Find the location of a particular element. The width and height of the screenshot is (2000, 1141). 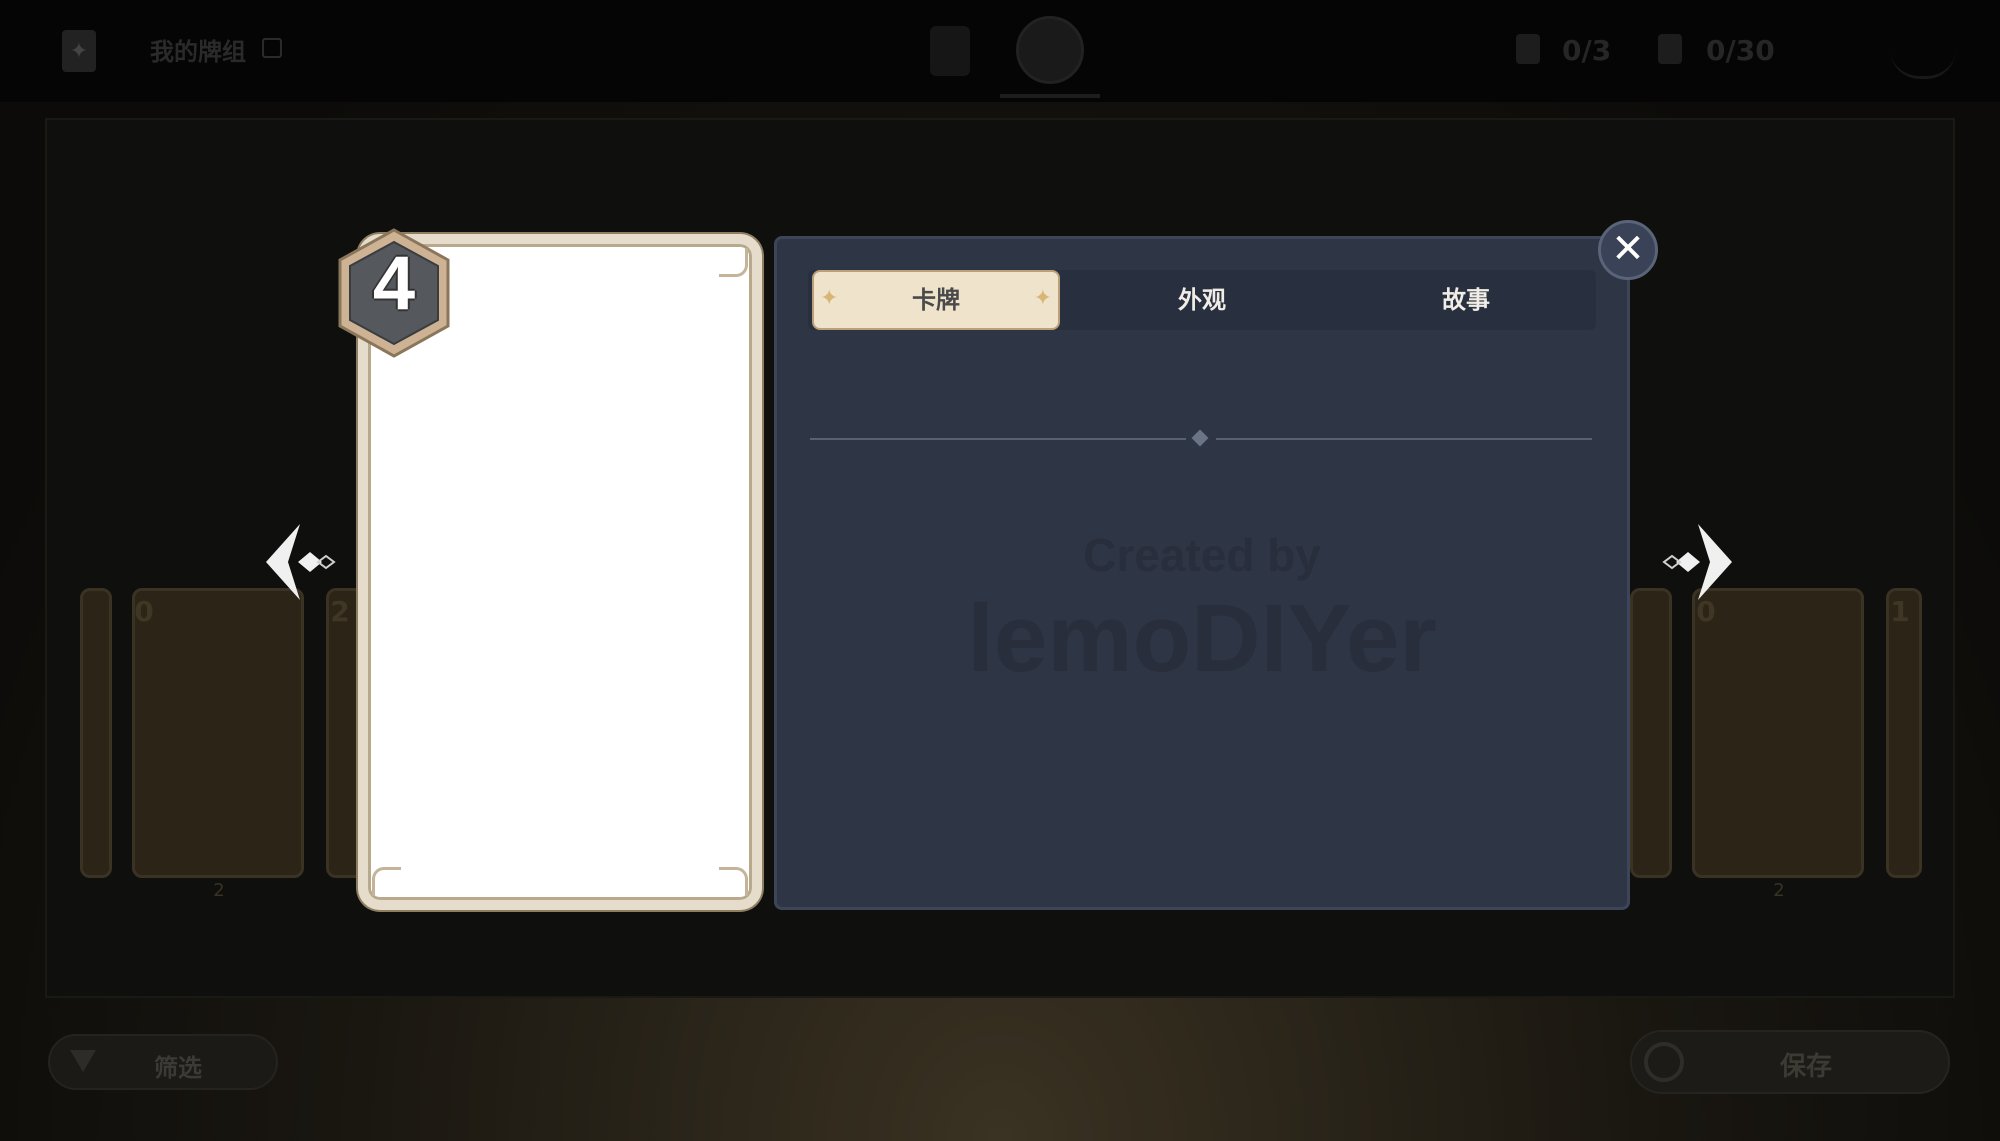

watermark-line-2: lemoDIYer is located at coordinates (1202, 638).